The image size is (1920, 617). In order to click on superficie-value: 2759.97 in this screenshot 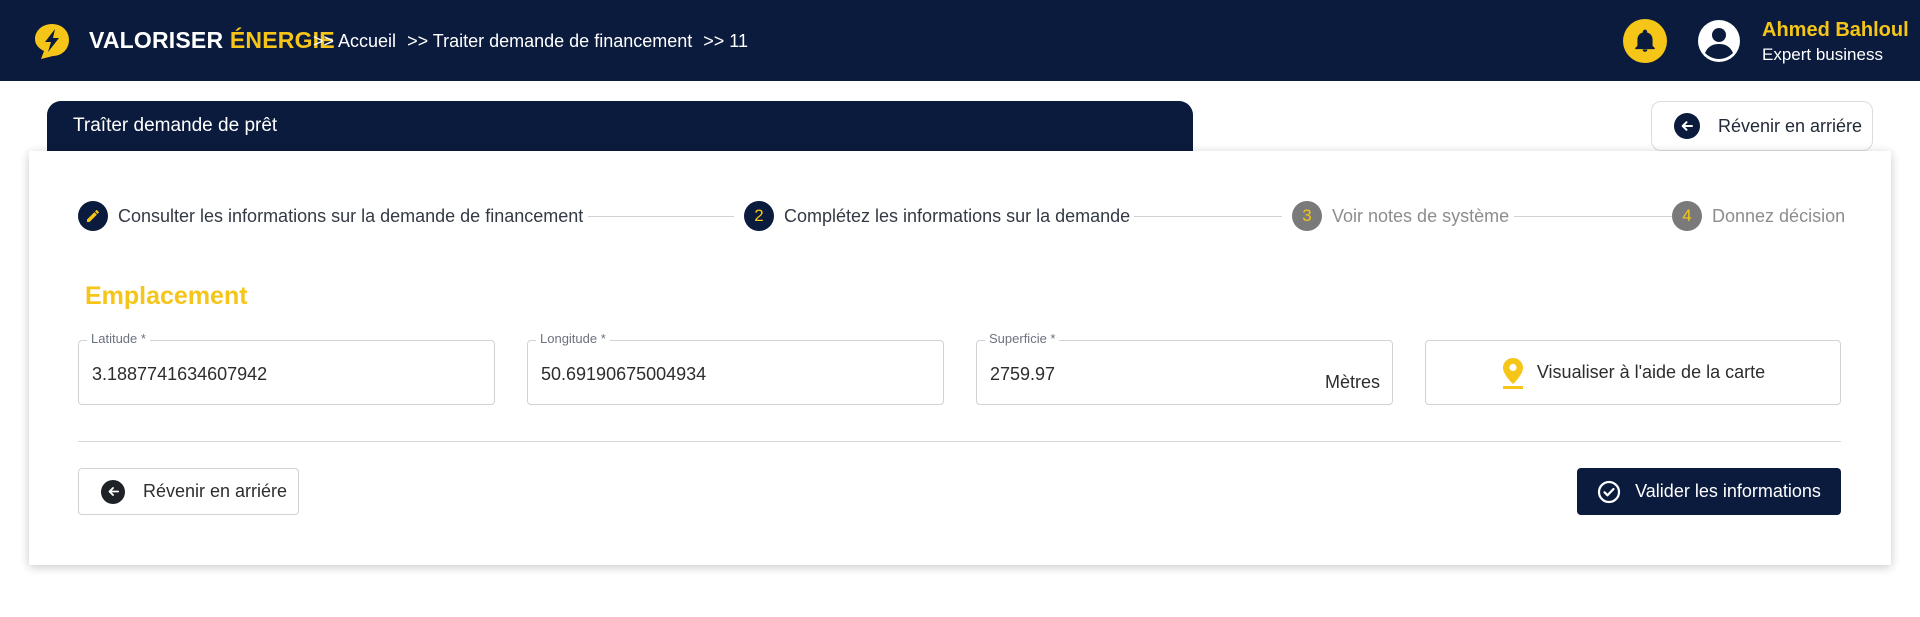, I will do `click(1022, 374)`.